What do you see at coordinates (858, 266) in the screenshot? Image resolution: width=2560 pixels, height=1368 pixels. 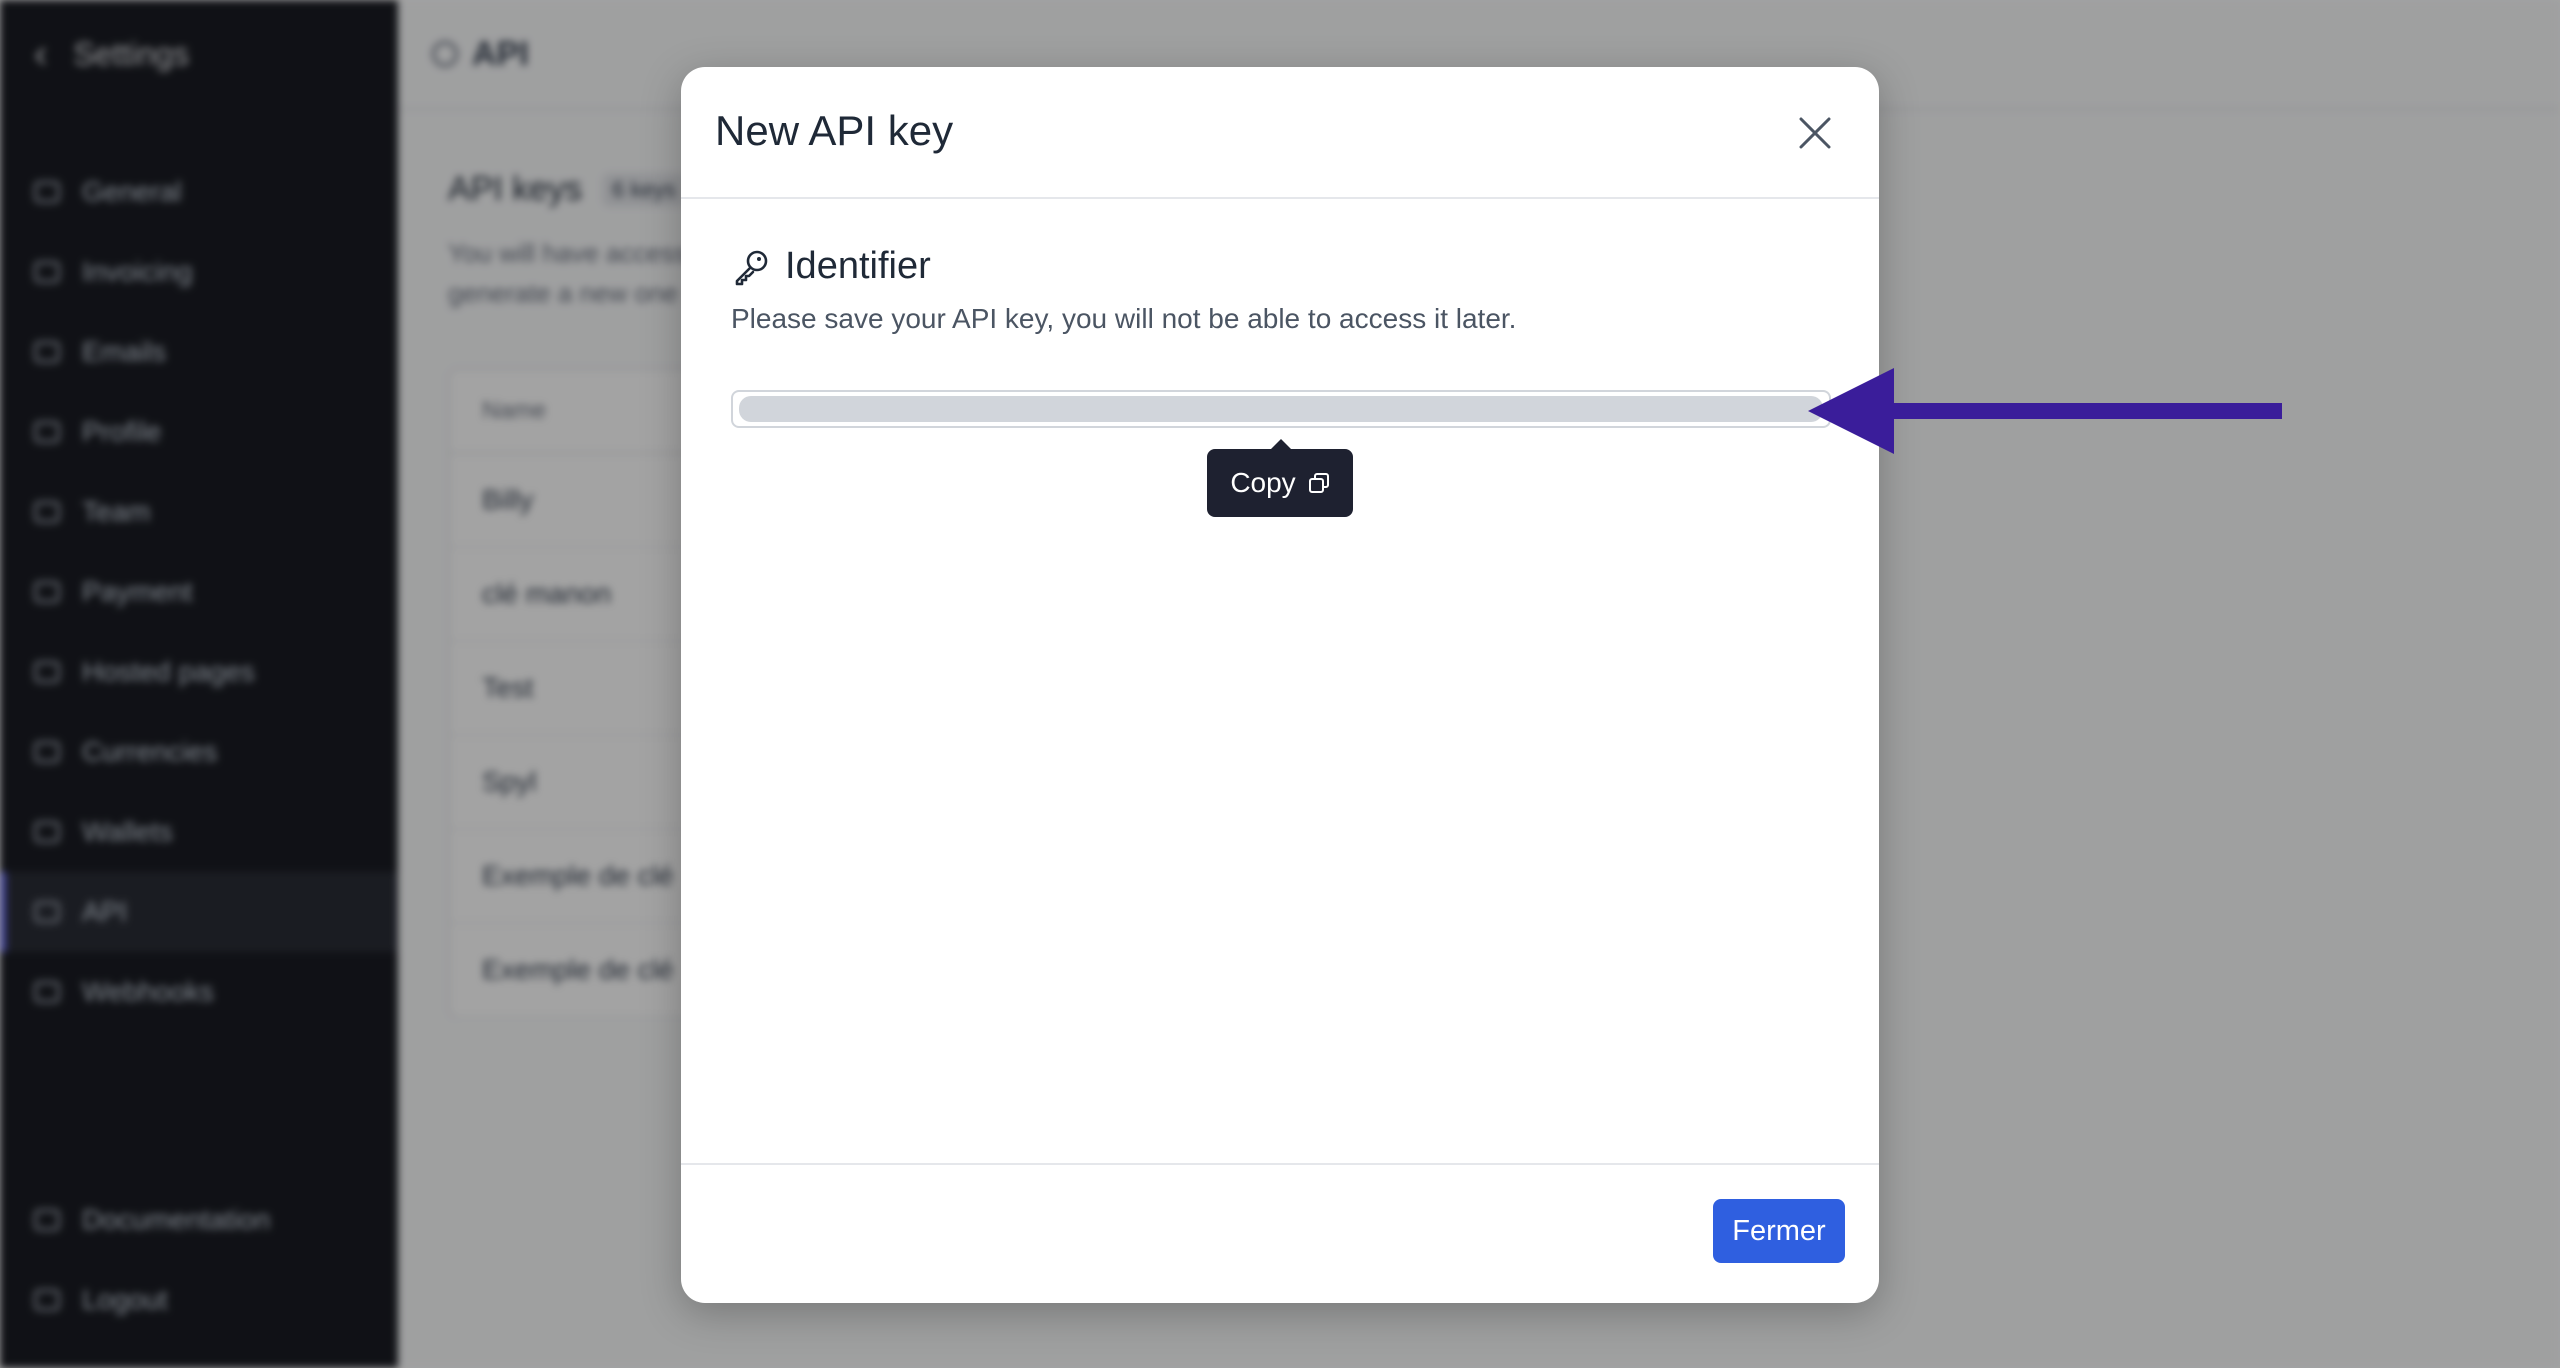 I see `identifier-label: Identifier` at bounding box center [858, 266].